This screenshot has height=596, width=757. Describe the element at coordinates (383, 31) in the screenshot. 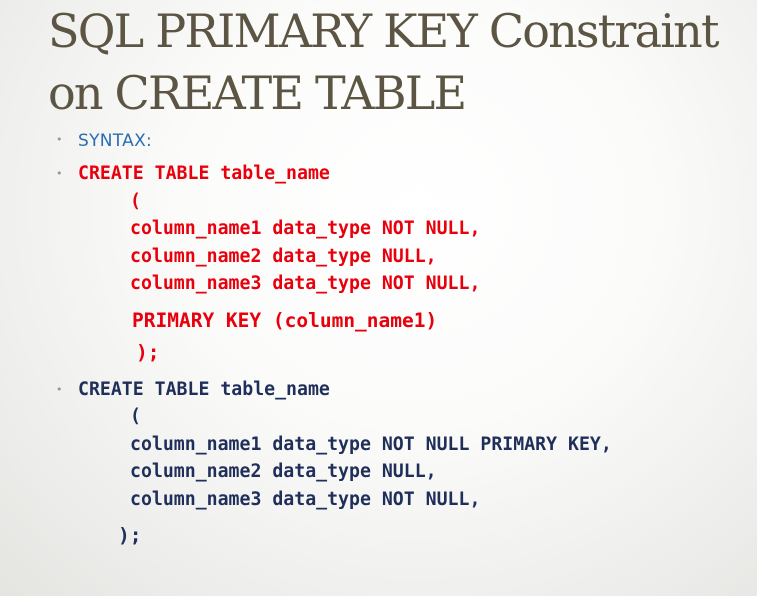

I see `slide-title-line-1: SQL PRIMARY KEY Constraint` at that location.